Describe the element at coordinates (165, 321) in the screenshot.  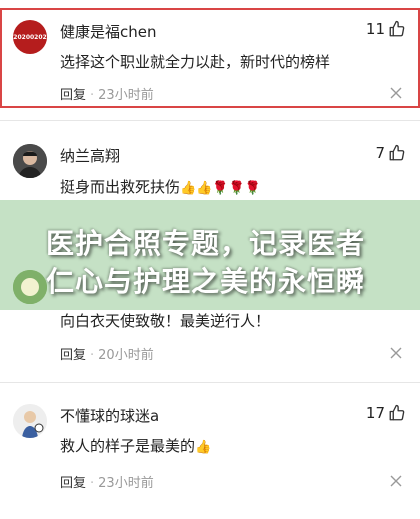
I see `comment-text: 向白衣天使致敬！最美逆行人！` at that location.